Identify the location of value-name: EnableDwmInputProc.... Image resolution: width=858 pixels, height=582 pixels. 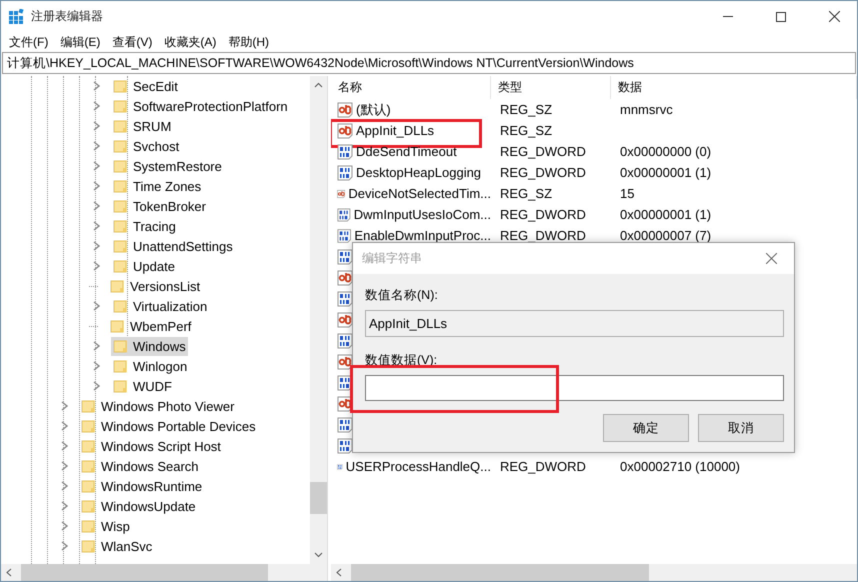
(422, 235).